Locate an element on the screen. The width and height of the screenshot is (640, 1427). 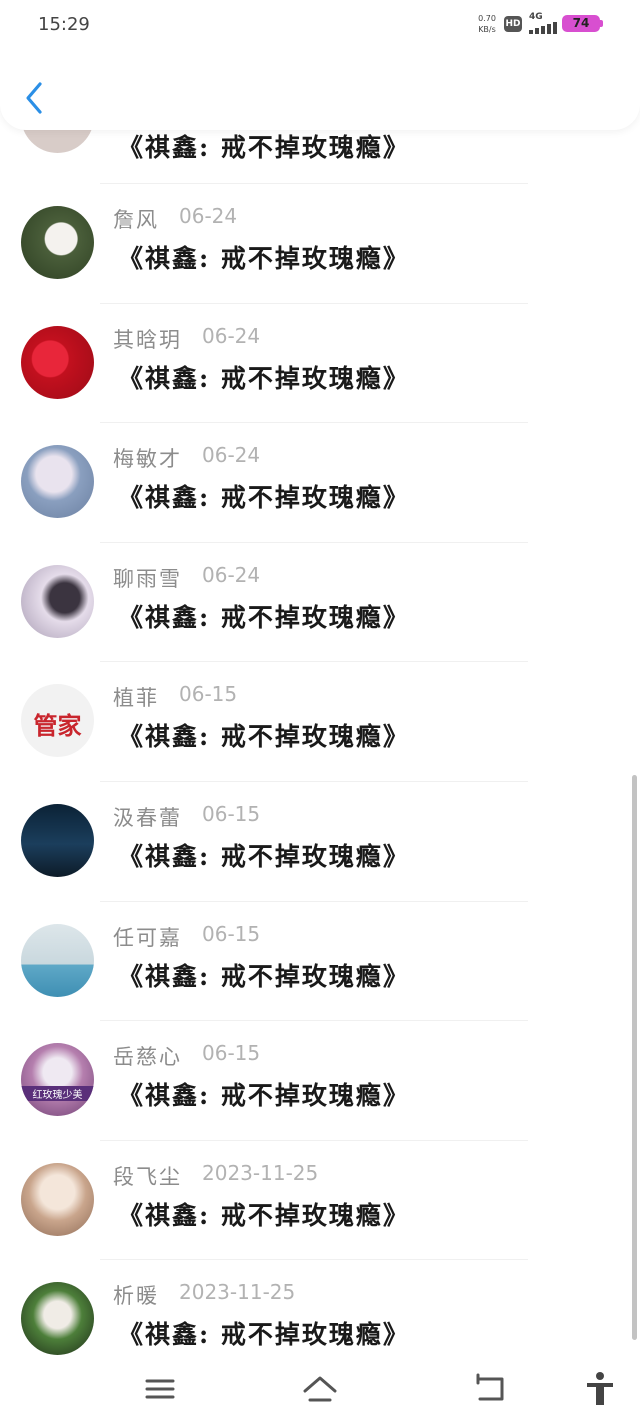
comment-row: 红玫瑰少美 岳慈心 06-15 《祺鑫: 戒不掉玫瑰瘾》 is located at coordinates (320, 1081).